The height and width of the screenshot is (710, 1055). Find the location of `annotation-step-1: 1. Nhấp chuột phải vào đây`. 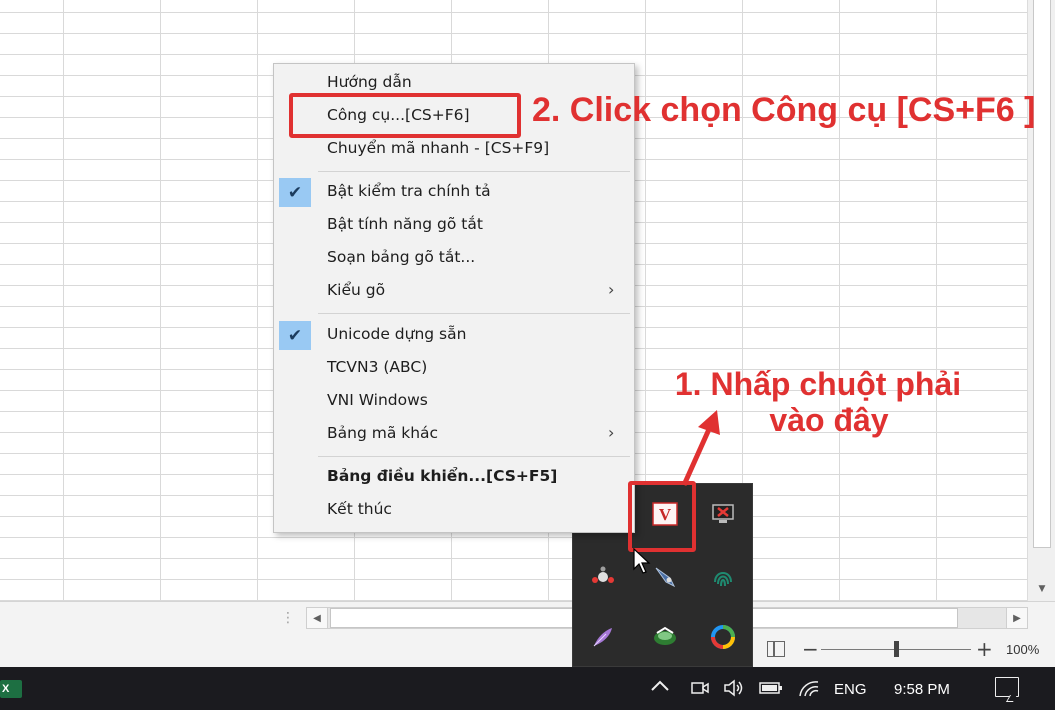

annotation-step-1: 1. Nhấp chuột phải vào đây is located at coordinates (818, 402).